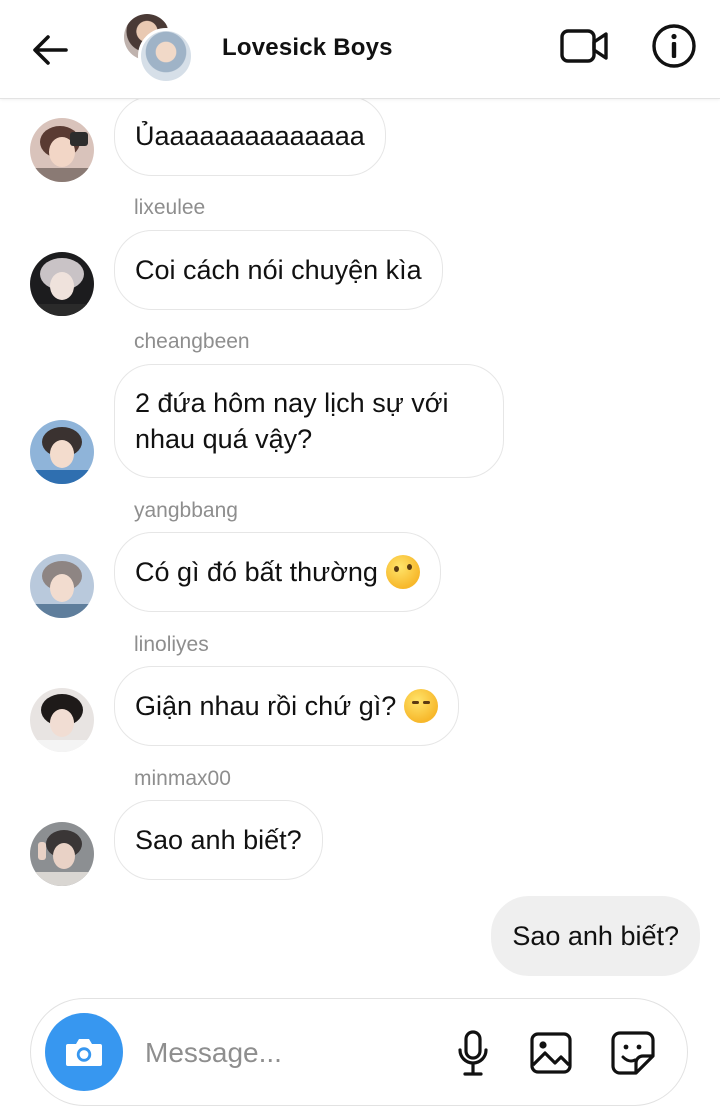 This screenshot has height=1117, width=720. I want to click on arrow-left-icon, so click(50, 50).